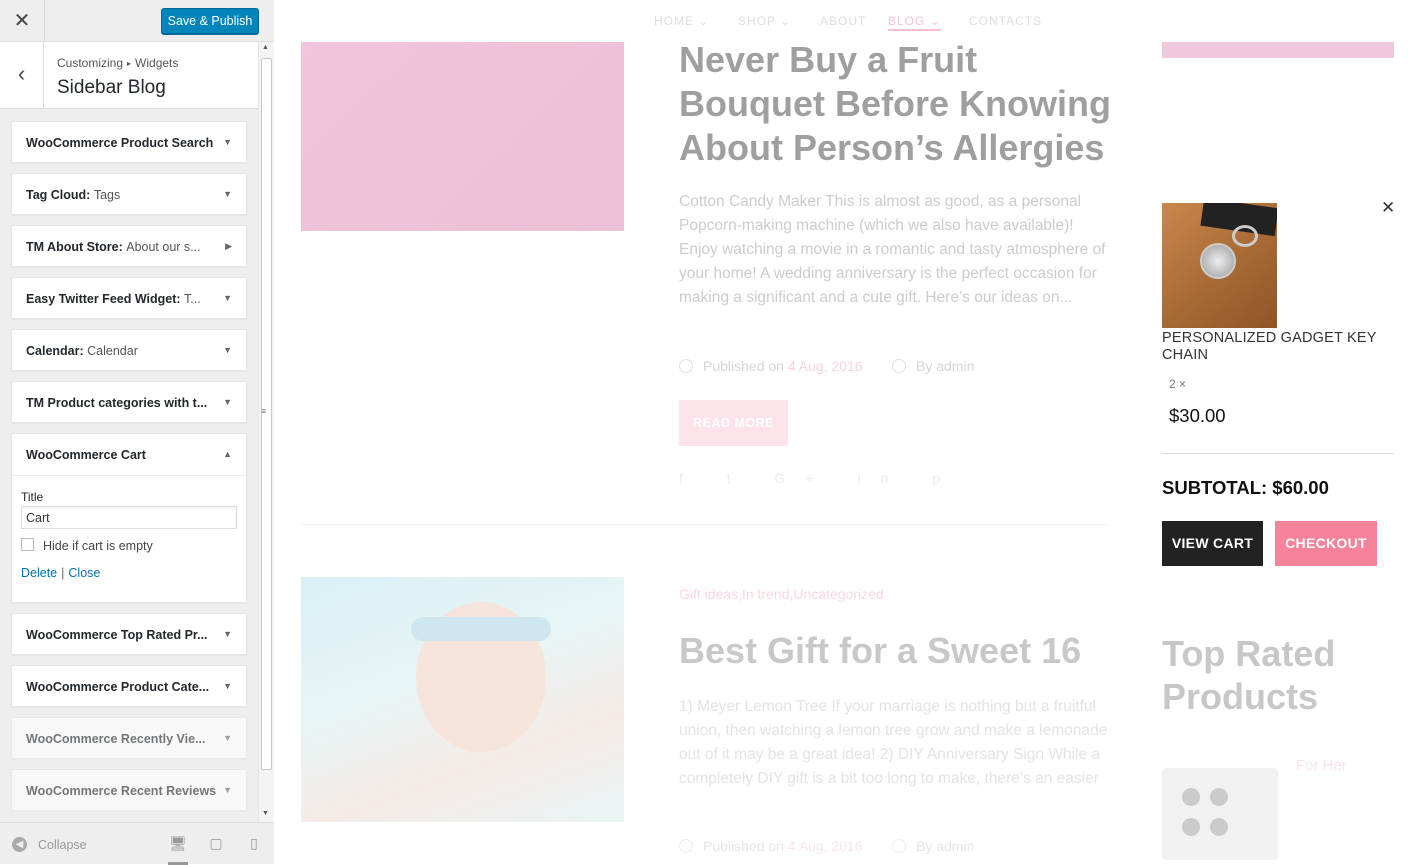  What do you see at coordinates (1219, 265) in the screenshot?
I see `product-thumbnail` at bounding box center [1219, 265].